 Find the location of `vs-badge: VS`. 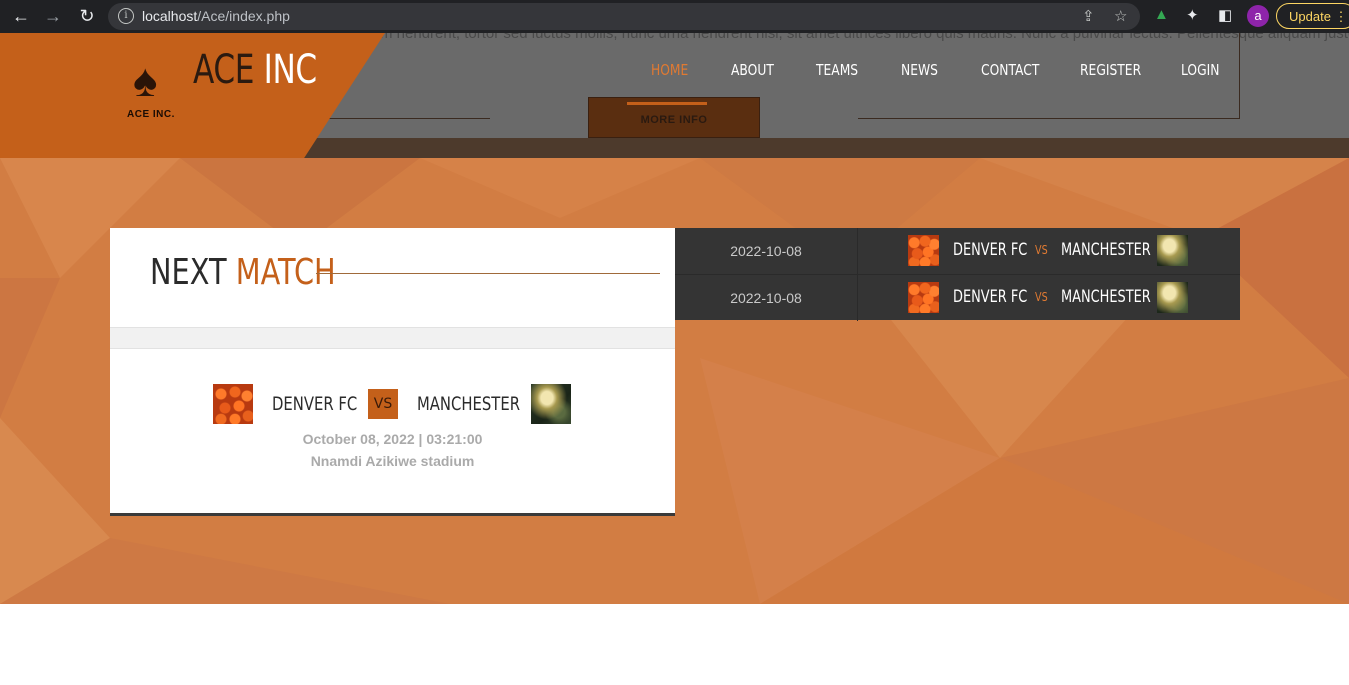

vs-badge: VS is located at coordinates (383, 404).